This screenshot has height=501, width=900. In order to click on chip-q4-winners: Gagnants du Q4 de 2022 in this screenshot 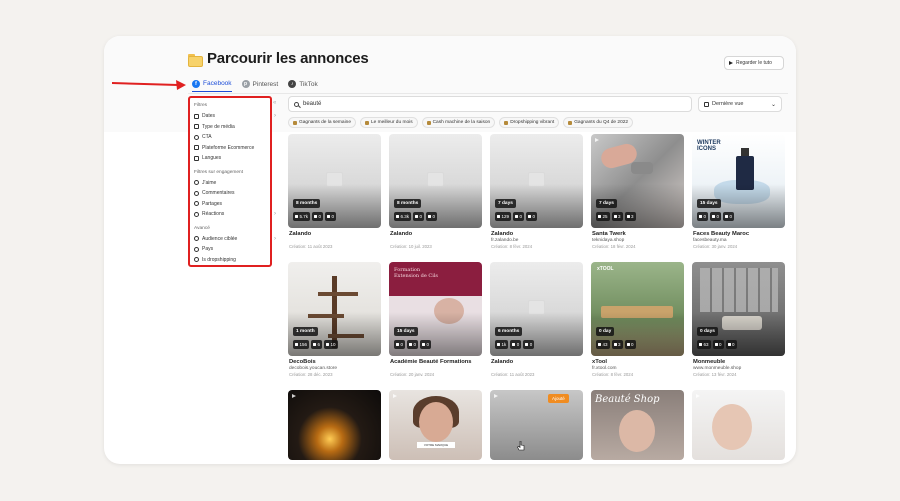, I will do `click(598, 122)`.